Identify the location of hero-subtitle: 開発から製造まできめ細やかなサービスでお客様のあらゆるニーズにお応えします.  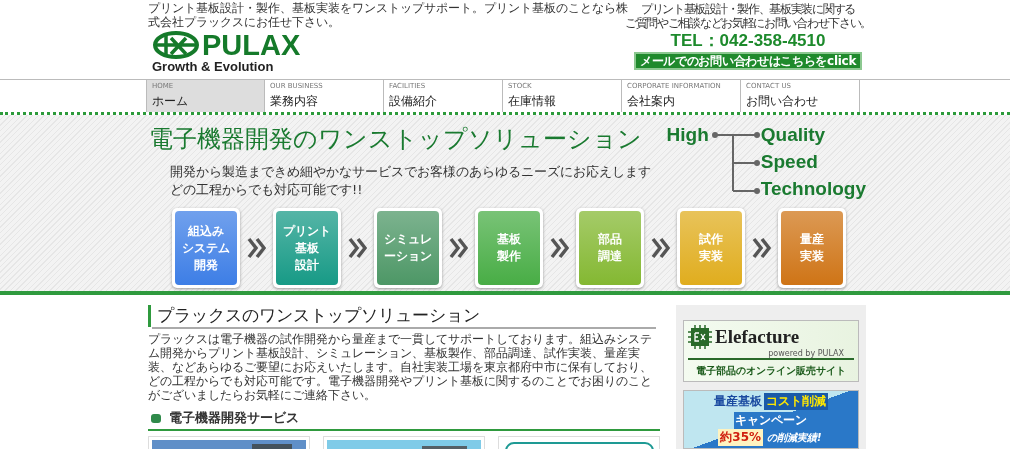
(410, 172).